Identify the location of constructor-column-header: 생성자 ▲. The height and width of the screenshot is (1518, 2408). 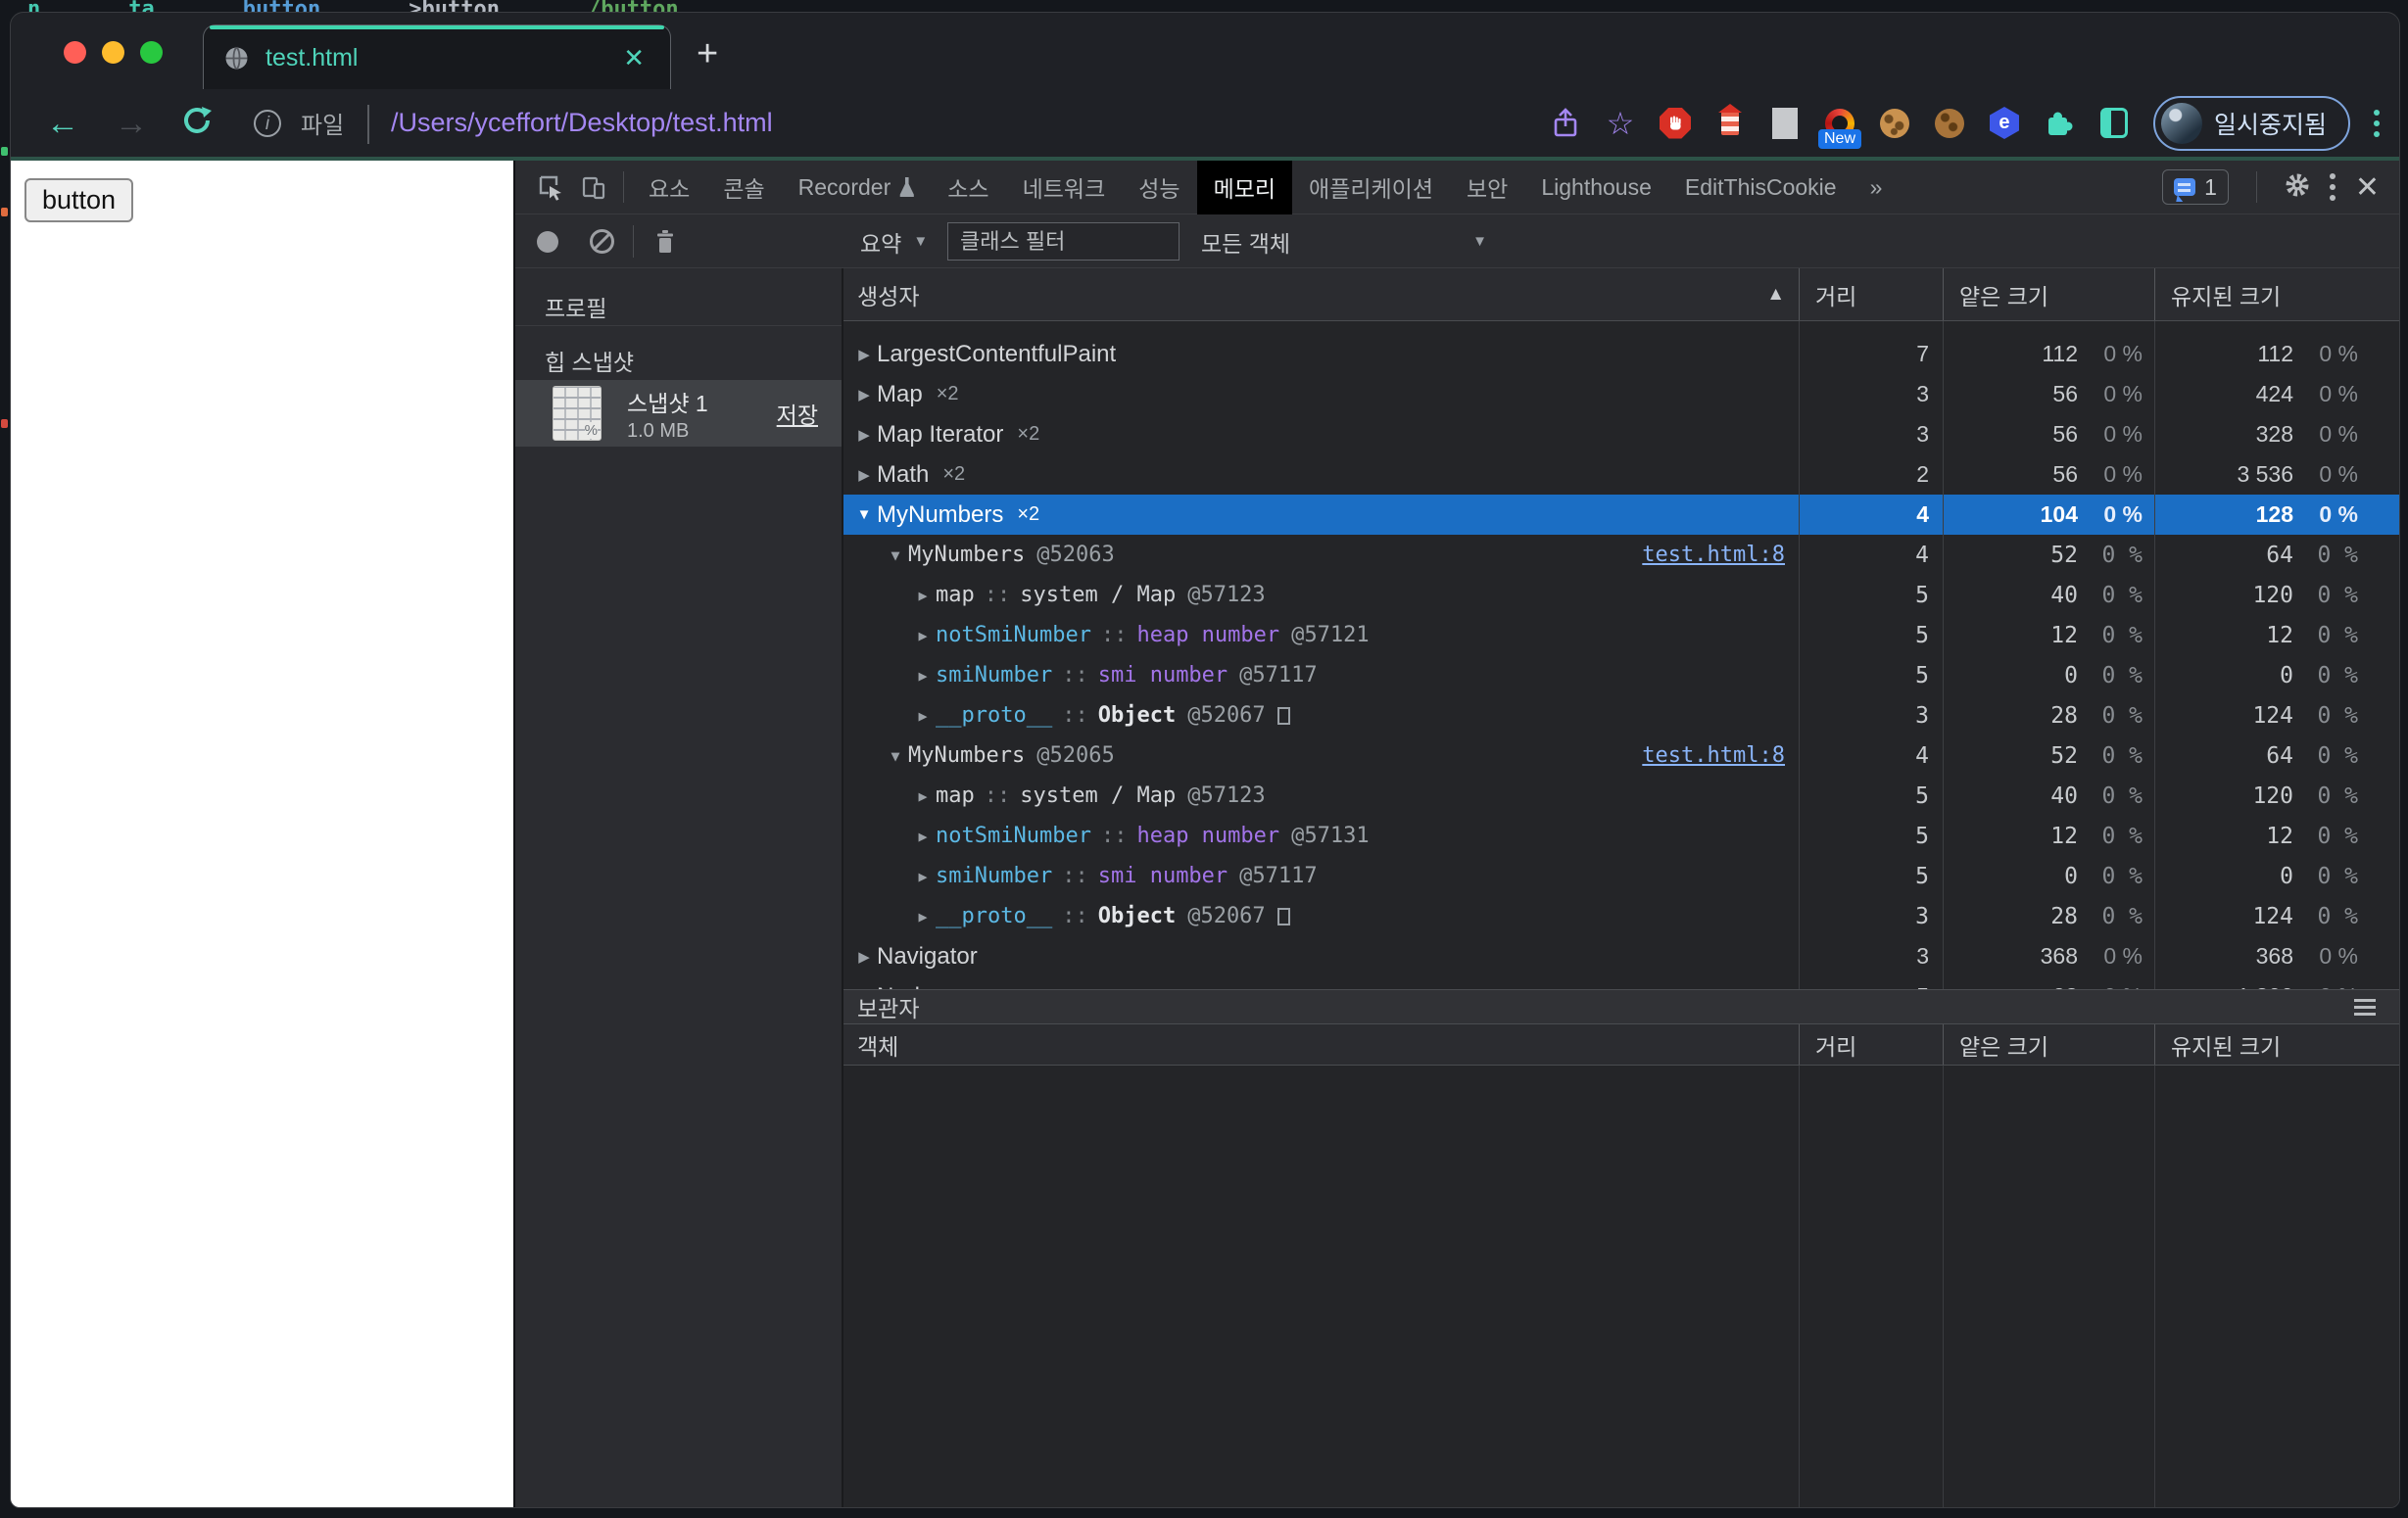
(1321, 294).